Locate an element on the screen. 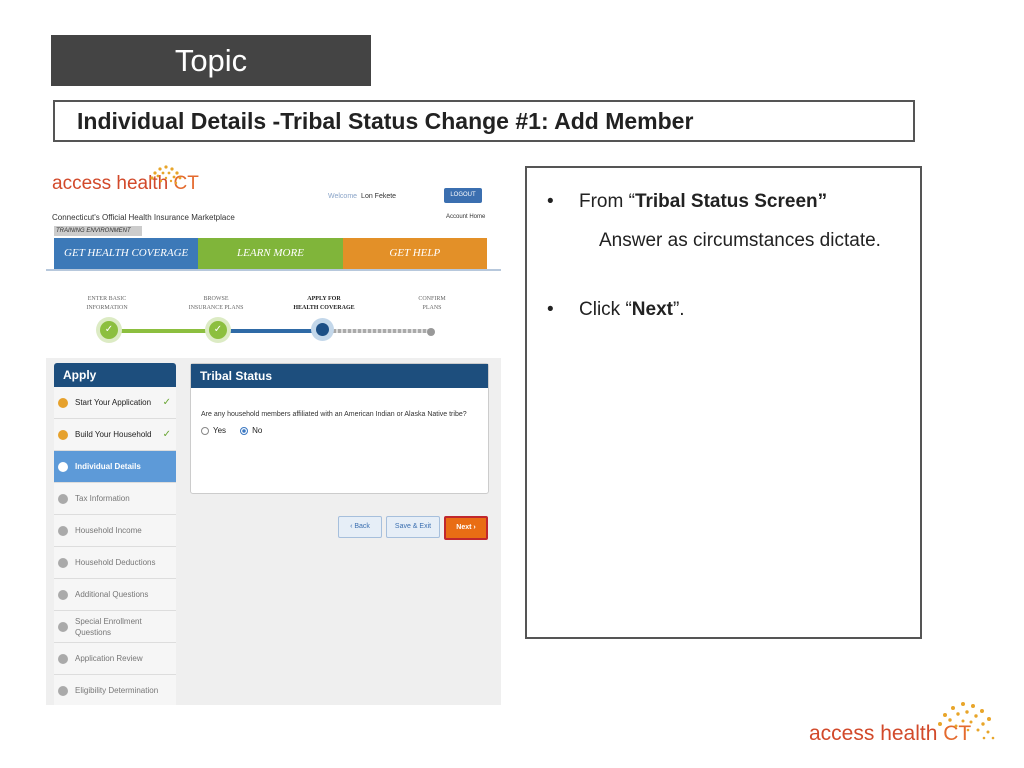 Image resolution: width=1024 pixels, height=768 pixels. sidebar-item-tax-information: Tax Information is located at coordinates (115, 499).